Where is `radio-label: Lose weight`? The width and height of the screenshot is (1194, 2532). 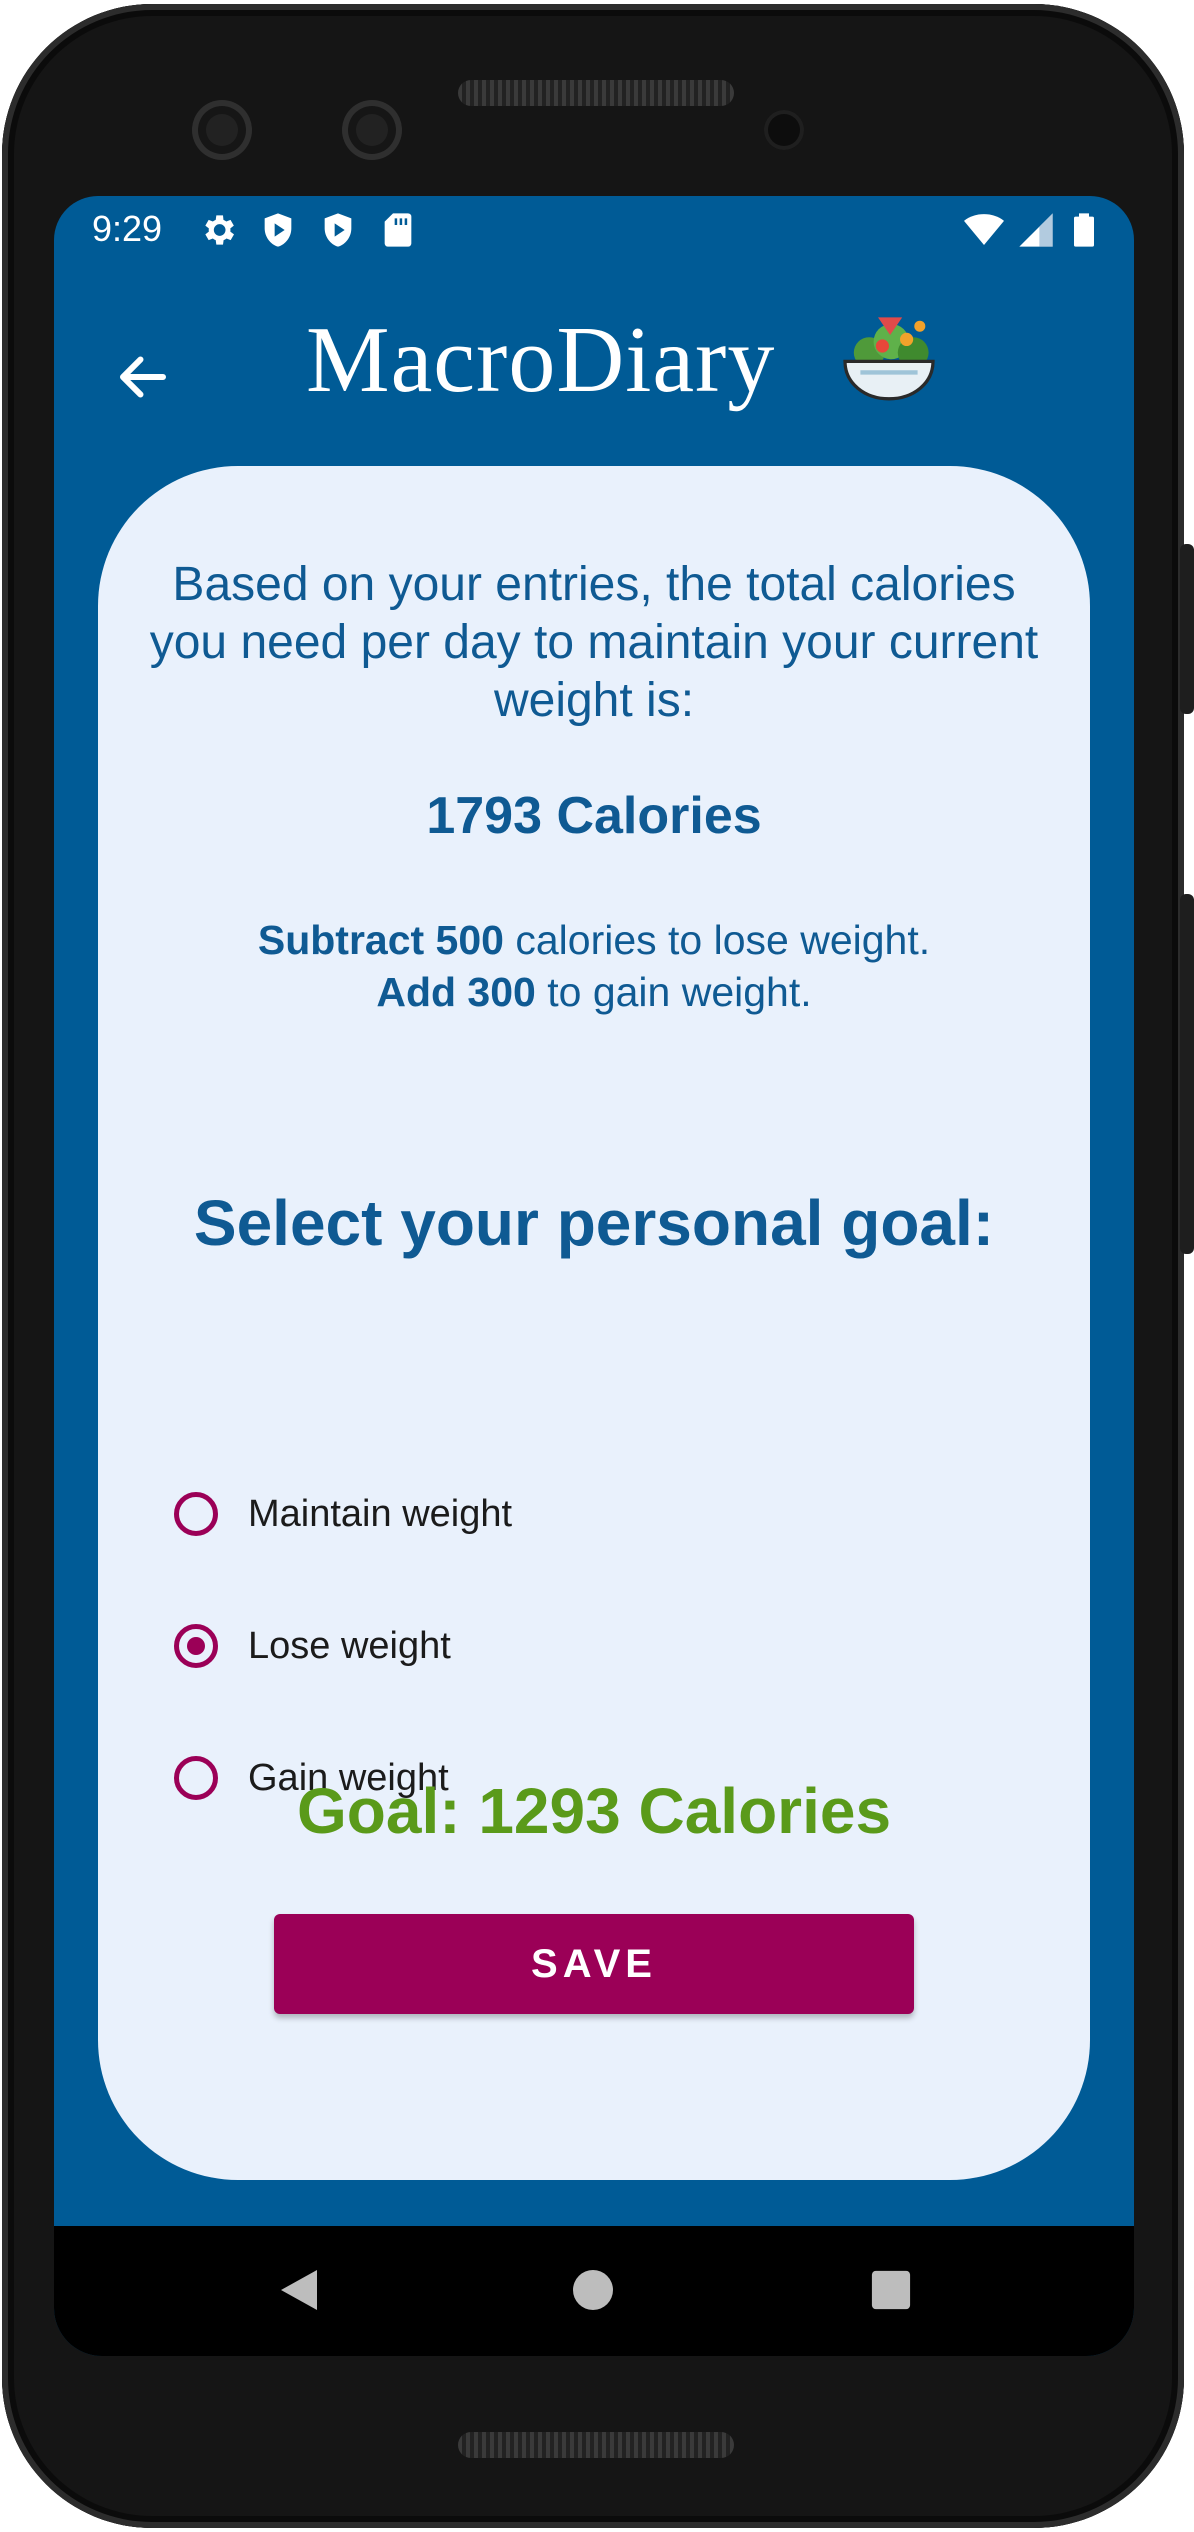 radio-label: Lose weight is located at coordinates (349, 1645).